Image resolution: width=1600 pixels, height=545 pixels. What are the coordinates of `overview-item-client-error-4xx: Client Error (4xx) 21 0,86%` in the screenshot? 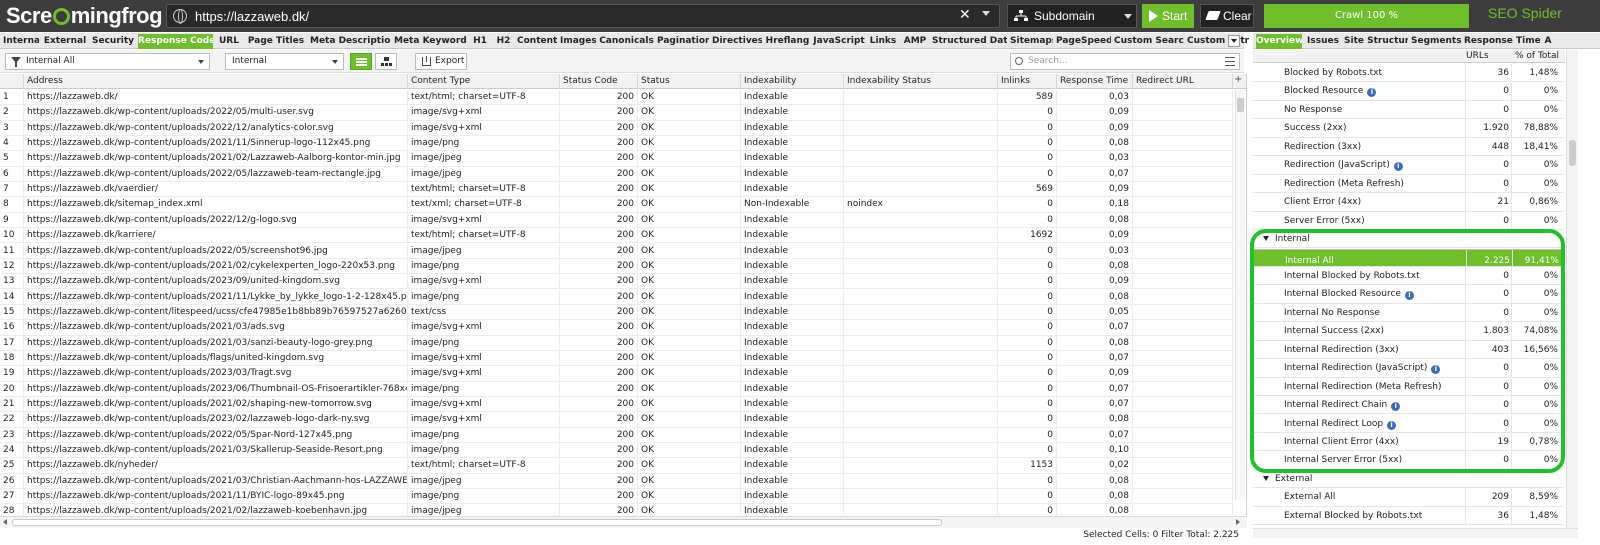 It's located at (1408, 202).